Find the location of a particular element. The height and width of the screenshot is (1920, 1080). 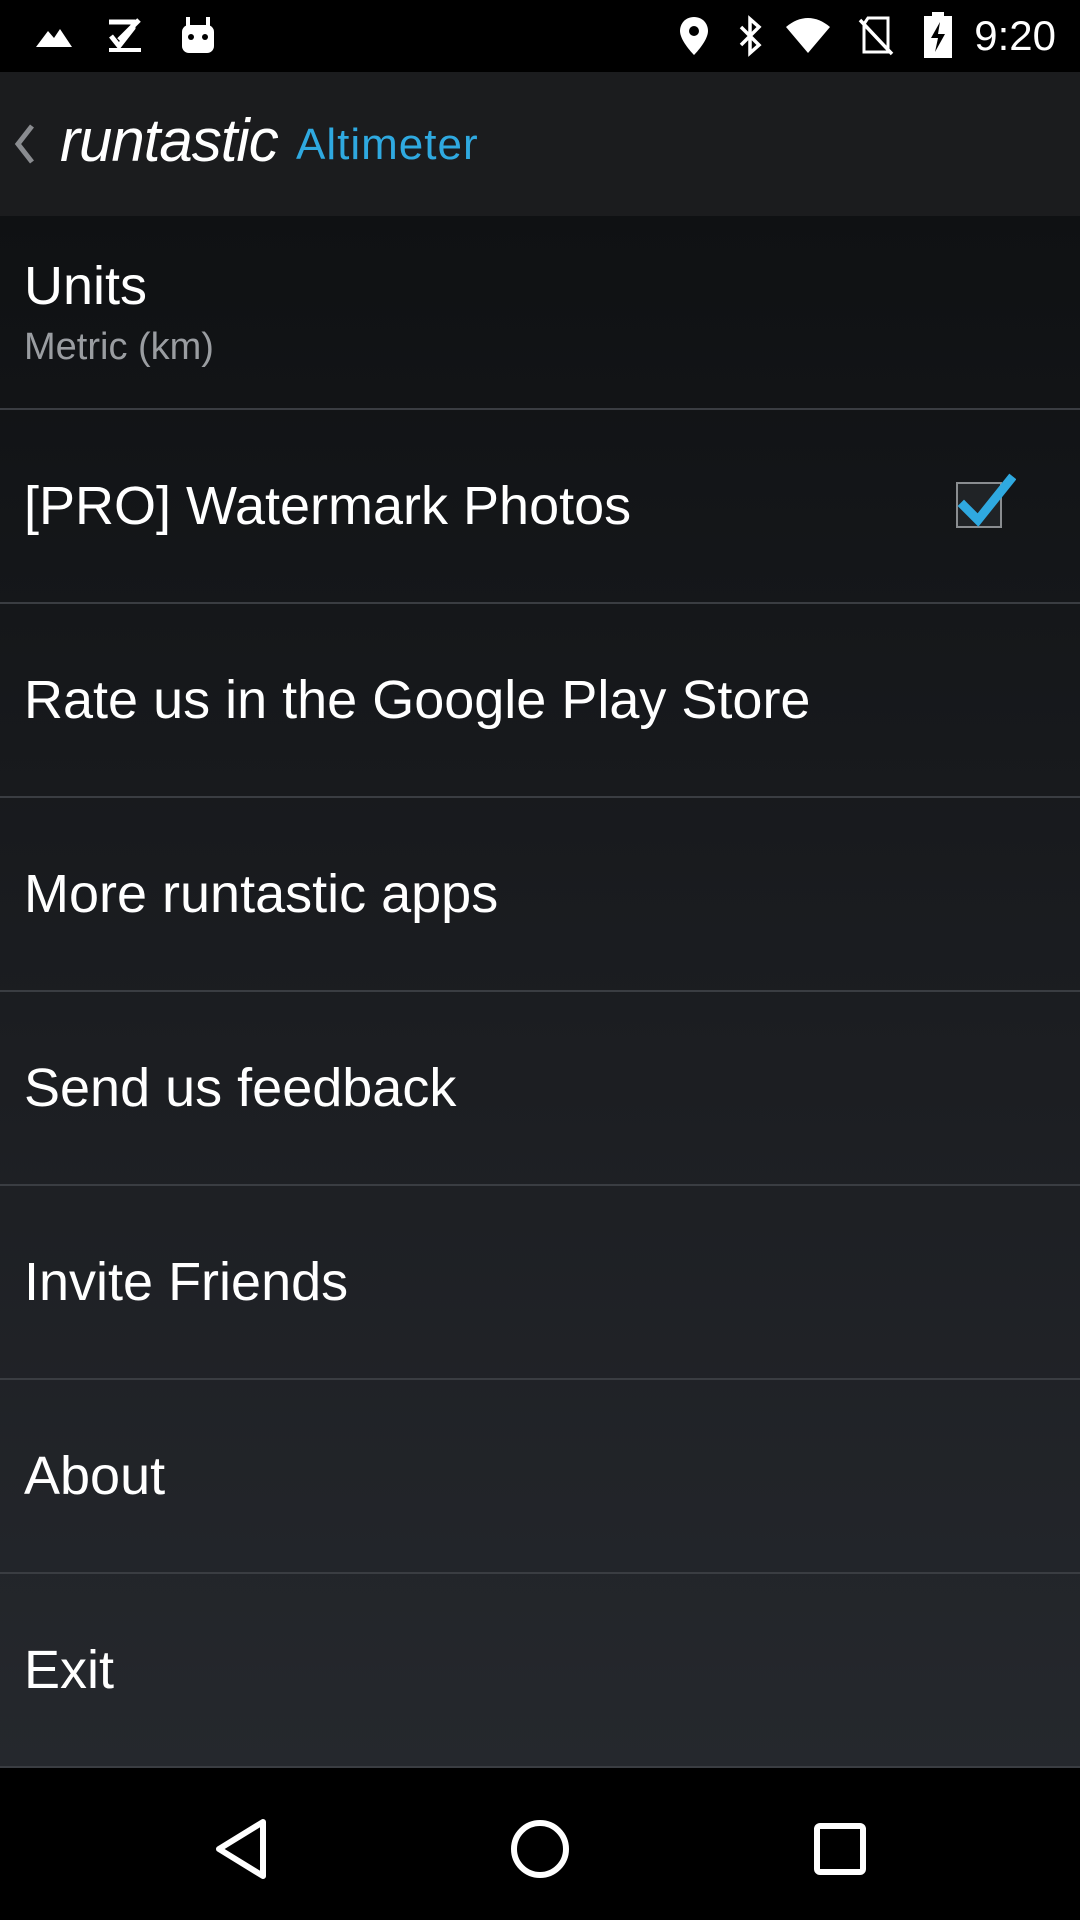

bluetooth-icon is located at coordinates (750, 36).